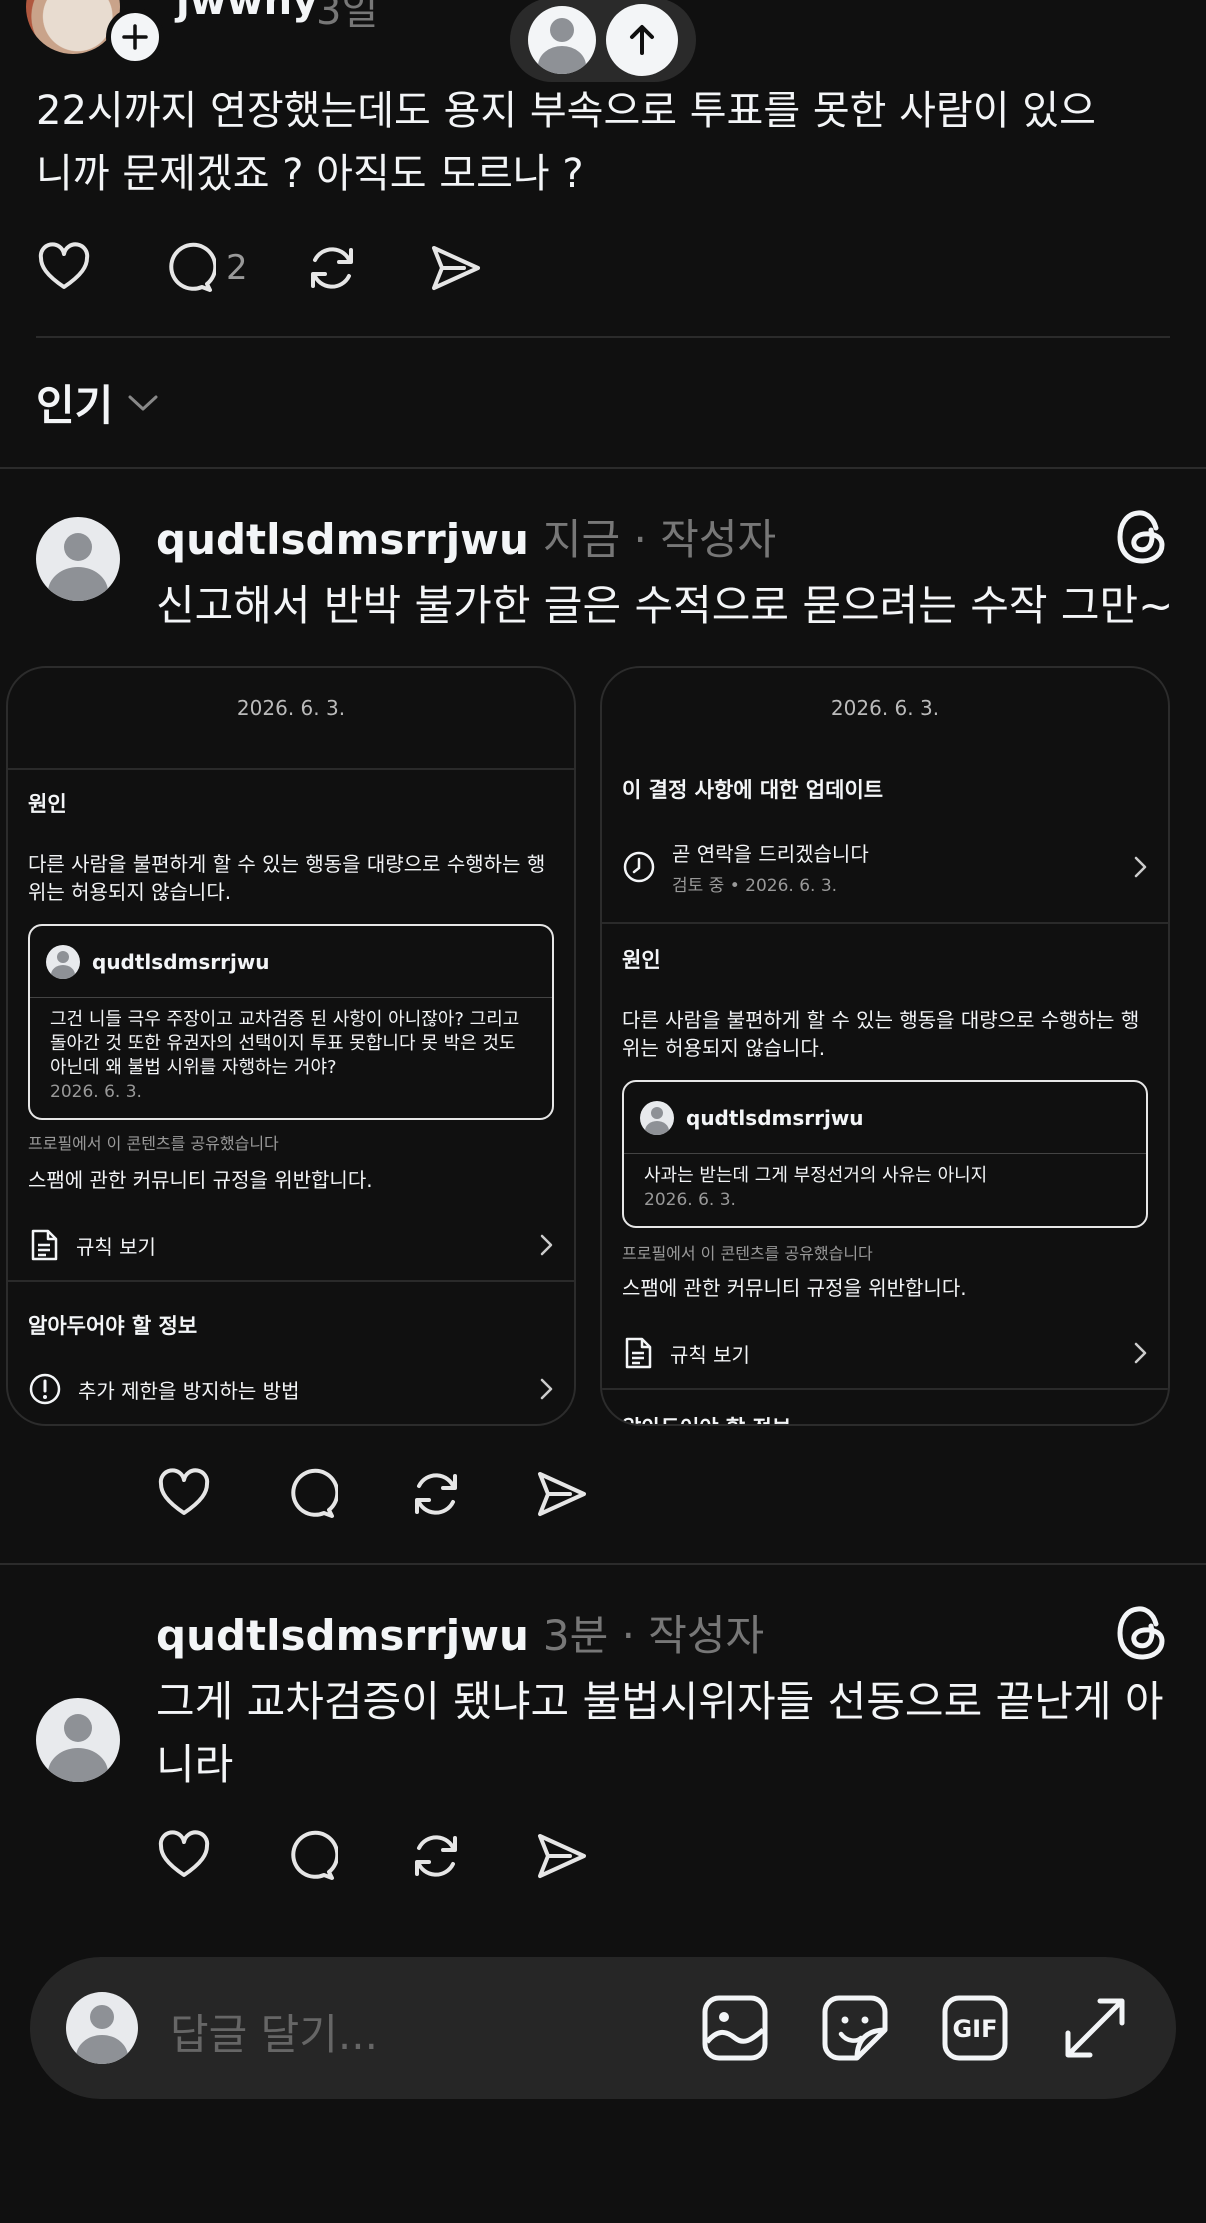 This screenshot has height=2223, width=1206. I want to click on sort-label: 인기, so click(75, 405).